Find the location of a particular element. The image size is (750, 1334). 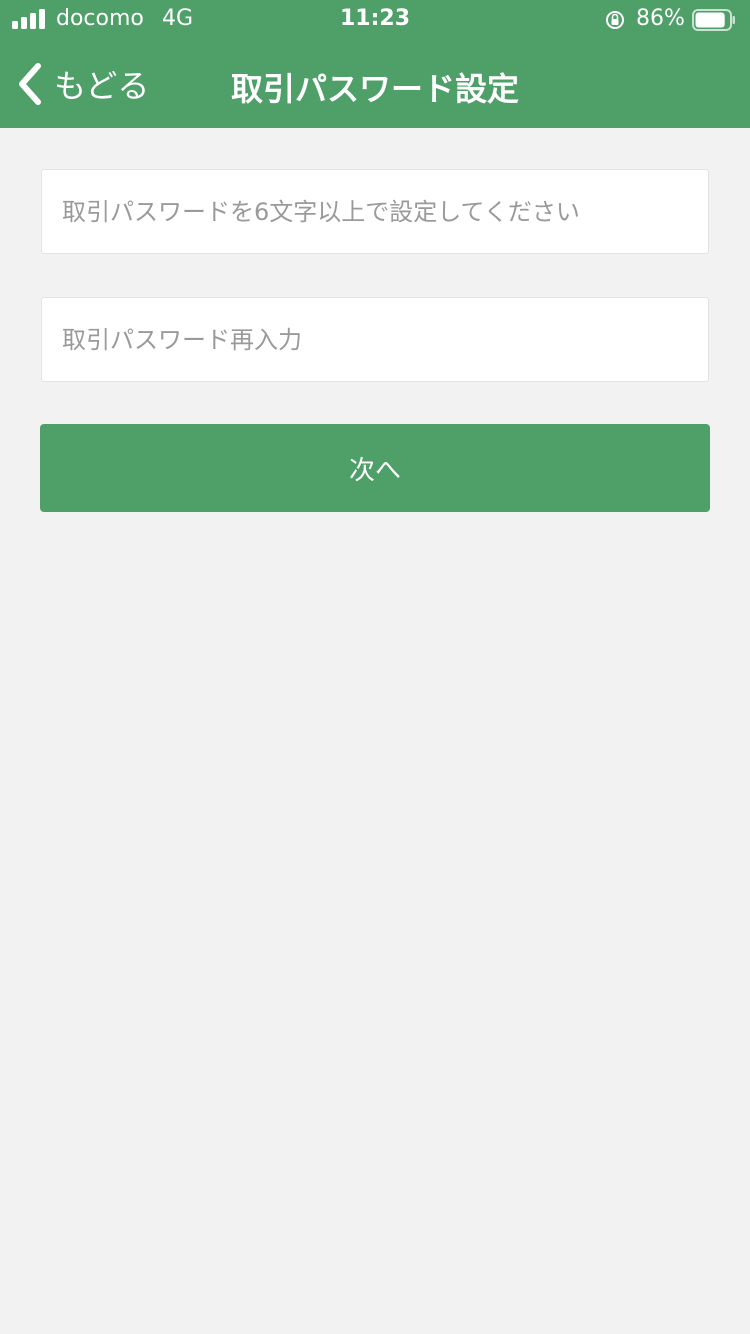

next-button: 次へ is located at coordinates (375, 468).